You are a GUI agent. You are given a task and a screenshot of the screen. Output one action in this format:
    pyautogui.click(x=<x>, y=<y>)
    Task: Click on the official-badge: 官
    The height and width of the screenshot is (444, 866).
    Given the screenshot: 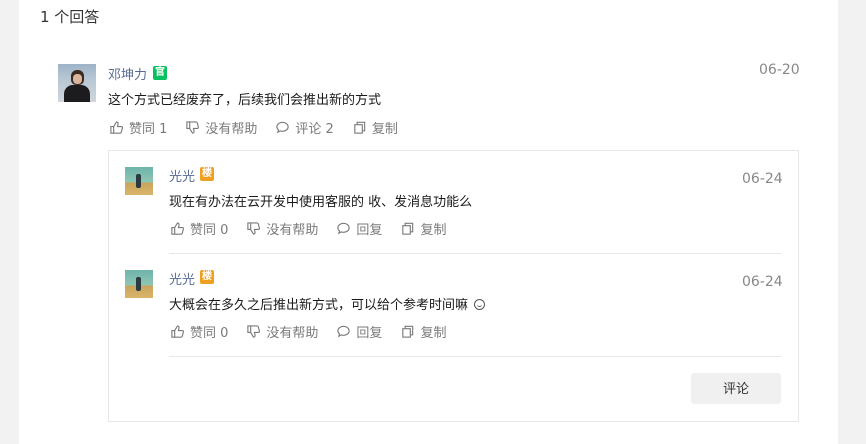 What is the action you would take?
    pyautogui.click(x=160, y=73)
    